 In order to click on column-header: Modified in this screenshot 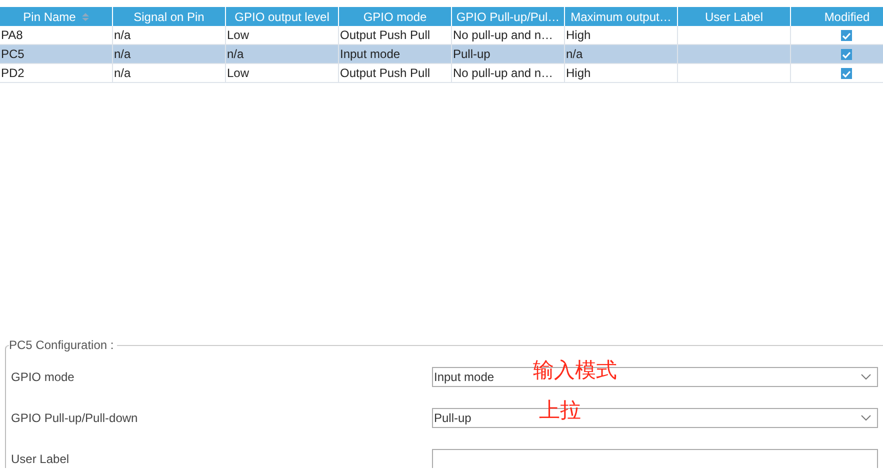, I will do `click(836, 16)`.